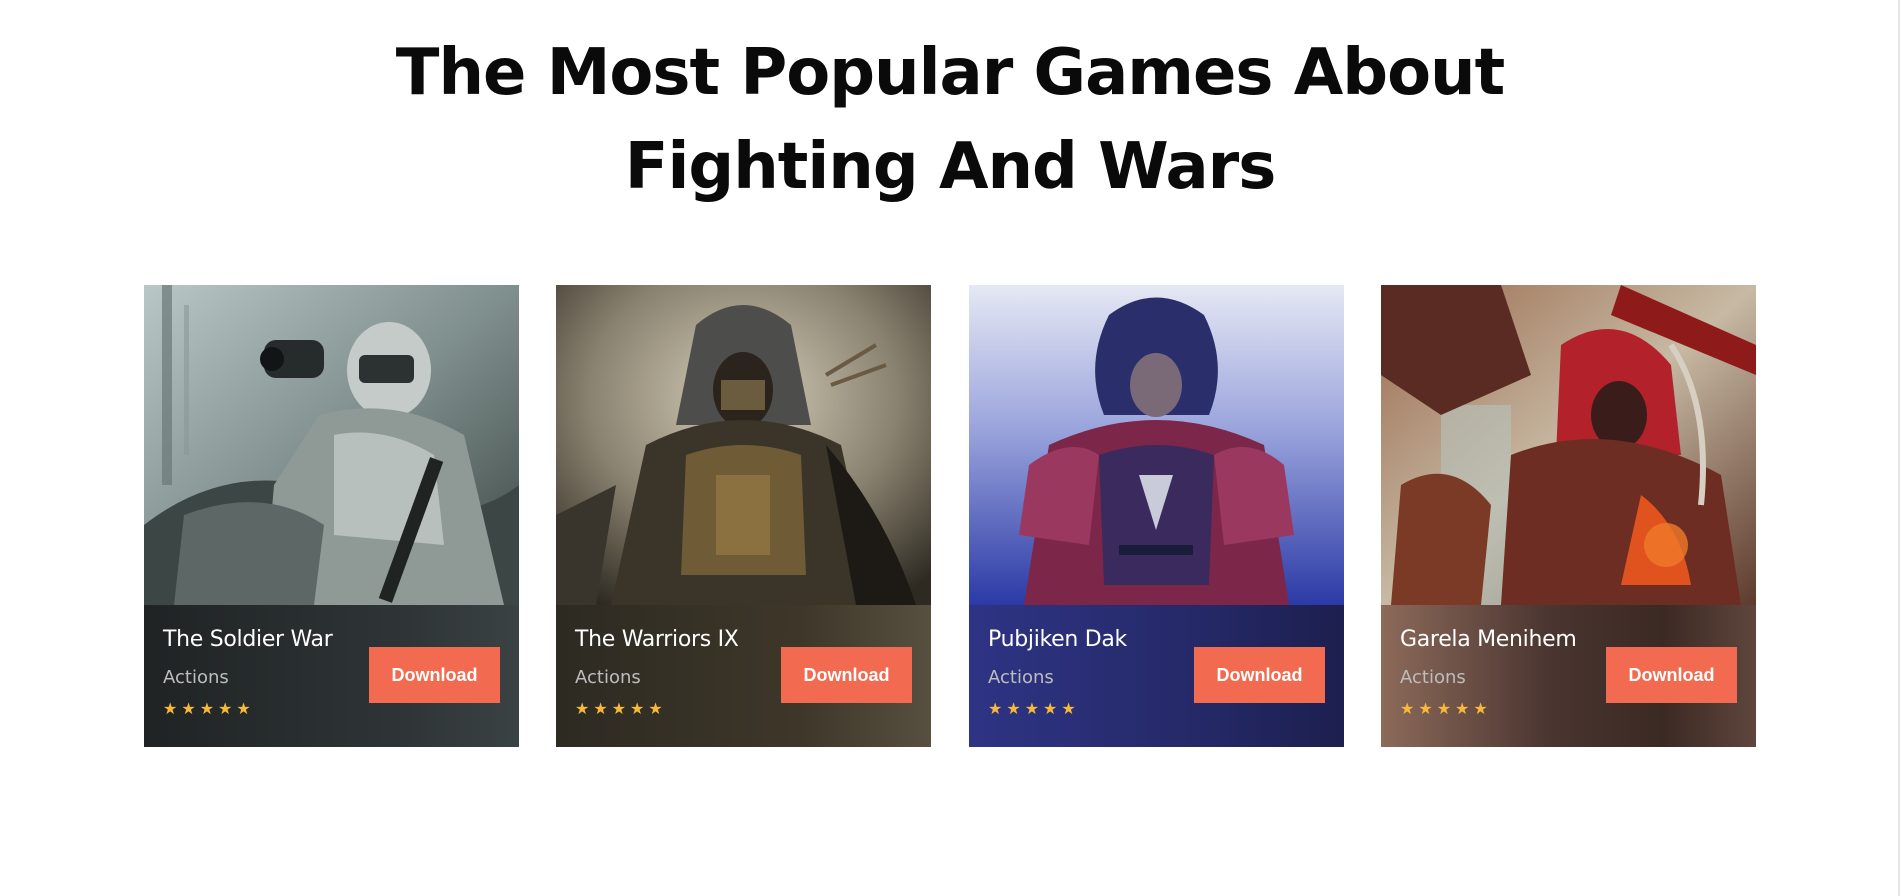 The height and width of the screenshot is (896, 1900). What do you see at coordinates (950, 167) in the screenshot?
I see `heading-line-2: Fighting And Wars` at bounding box center [950, 167].